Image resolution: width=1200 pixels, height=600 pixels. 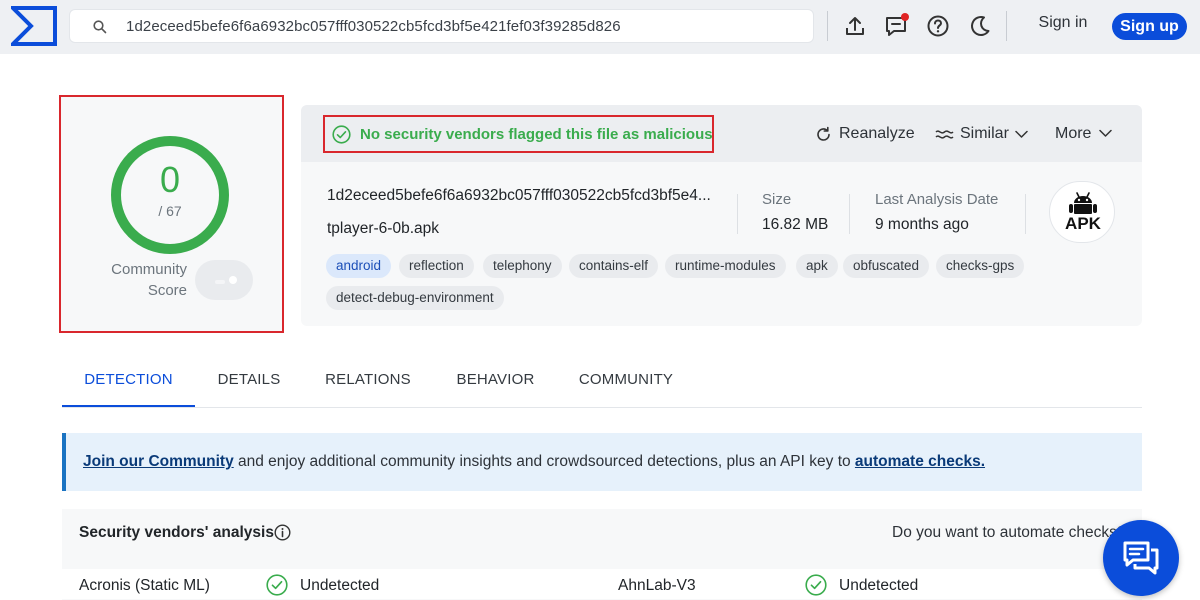 What do you see at coordinates (128, 382) in the screenshot?
I see `tab-detection: DETECTION` at bounding box center [128, 382].